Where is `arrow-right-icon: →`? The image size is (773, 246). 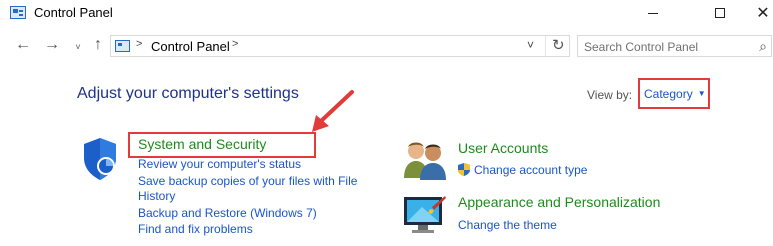 arrow-right-icon: → is located at coordinates (52, 44).